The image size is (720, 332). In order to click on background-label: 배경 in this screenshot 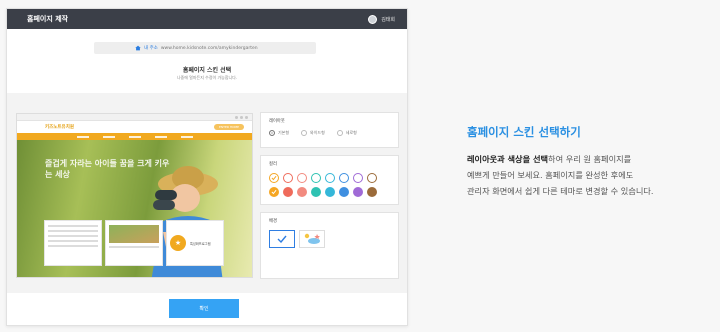, I will do `click(273, 221)`.